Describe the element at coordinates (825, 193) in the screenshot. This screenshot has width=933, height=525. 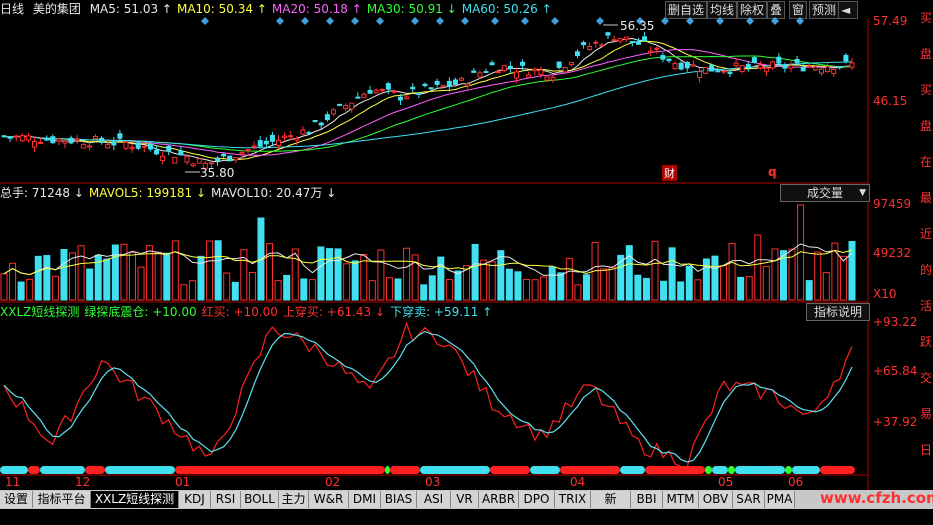
I see `indicator-select: 成交量 ▼` at that location.